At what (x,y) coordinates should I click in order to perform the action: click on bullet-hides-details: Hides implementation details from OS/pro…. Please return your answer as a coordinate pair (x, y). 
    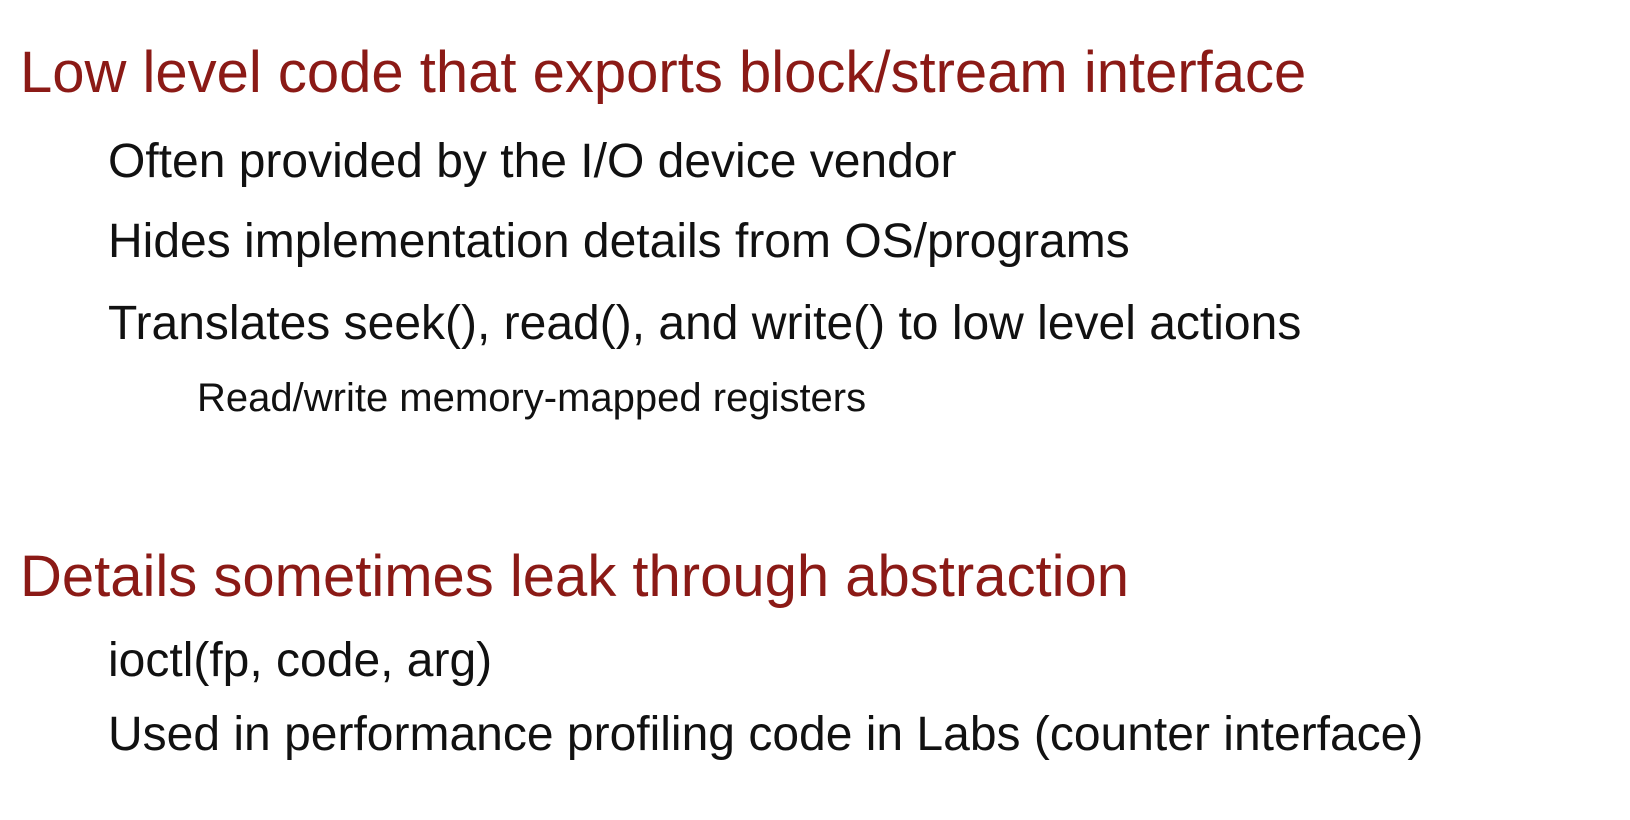
    Looking at the image, I should click on (619, 241).